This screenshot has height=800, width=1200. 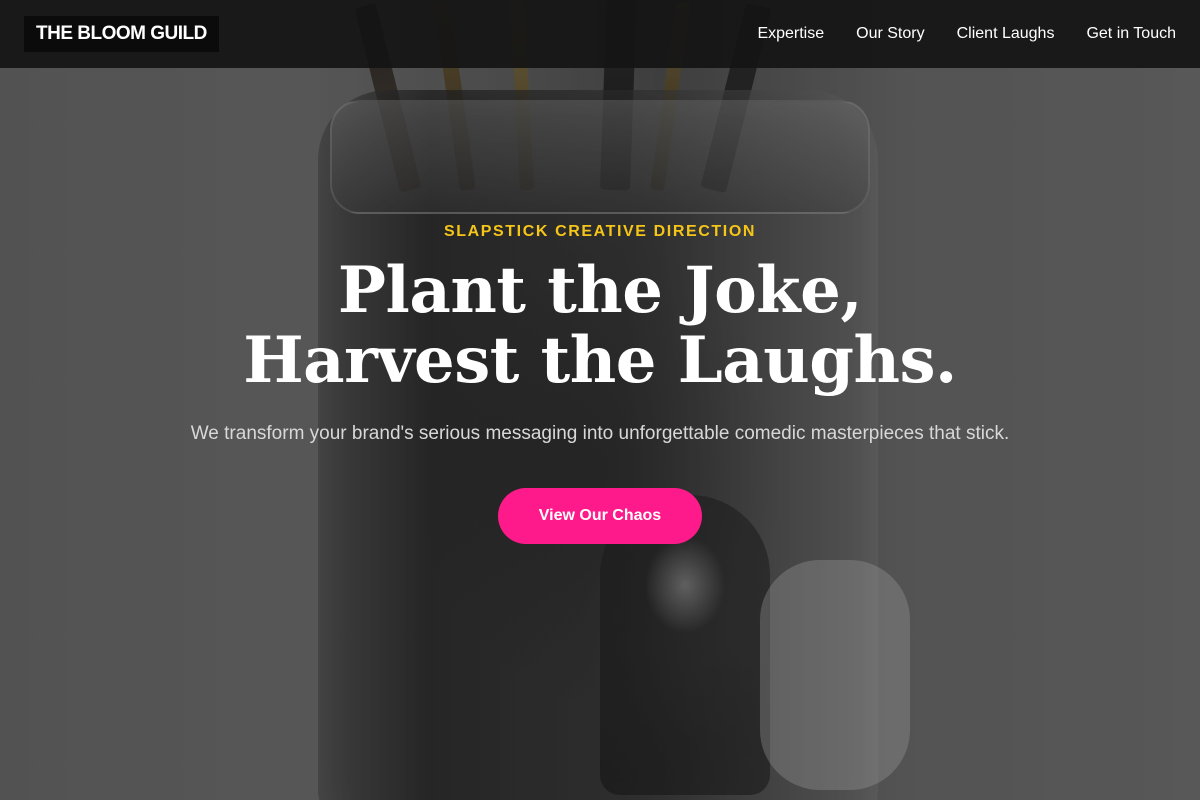 I want to click on hero-headline-line-2: Harvest the Laughs., so click(x=600, y=360).